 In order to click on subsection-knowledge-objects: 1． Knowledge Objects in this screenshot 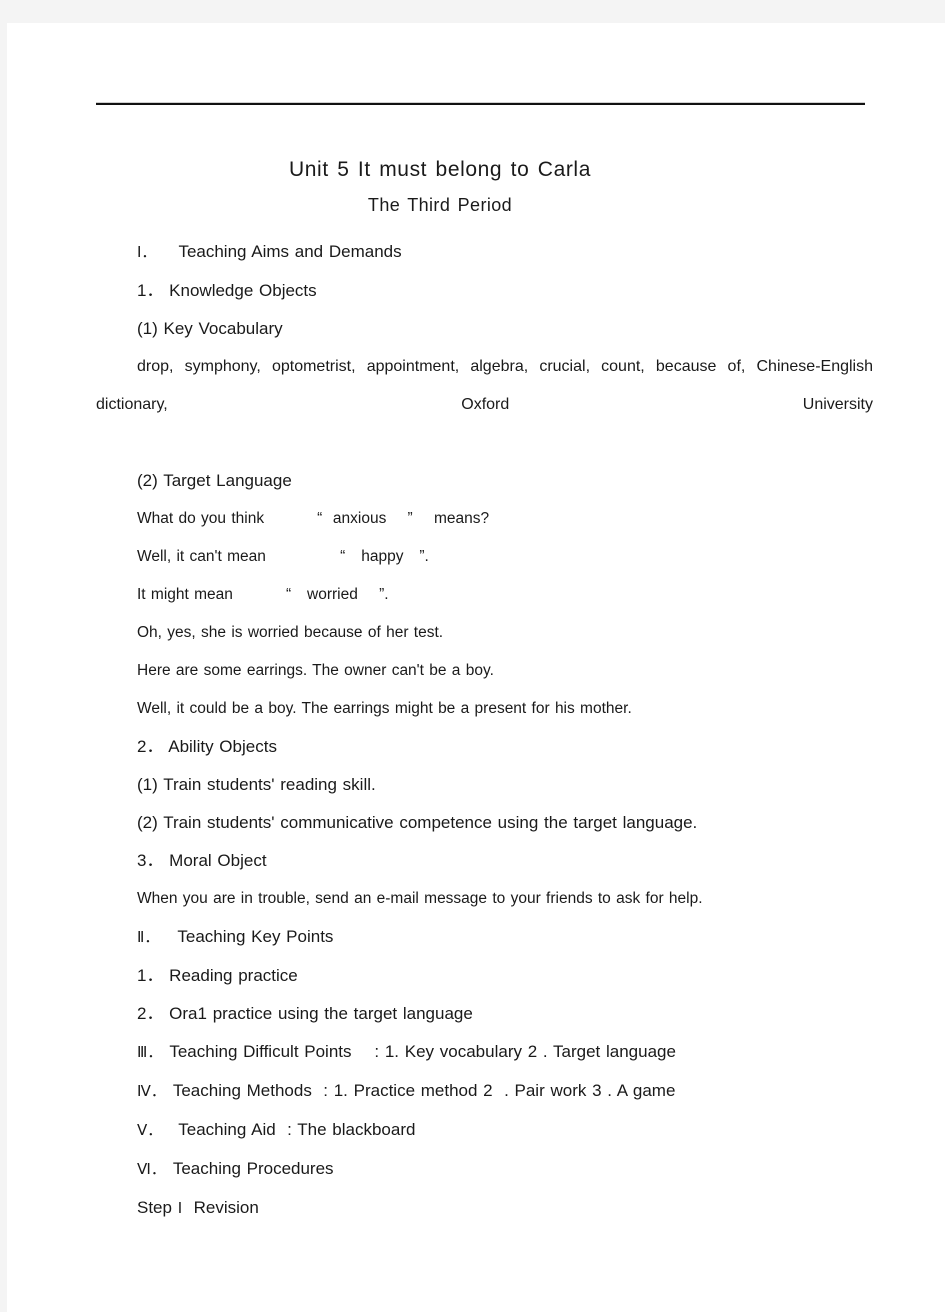, I will do `click(227, 290)`.